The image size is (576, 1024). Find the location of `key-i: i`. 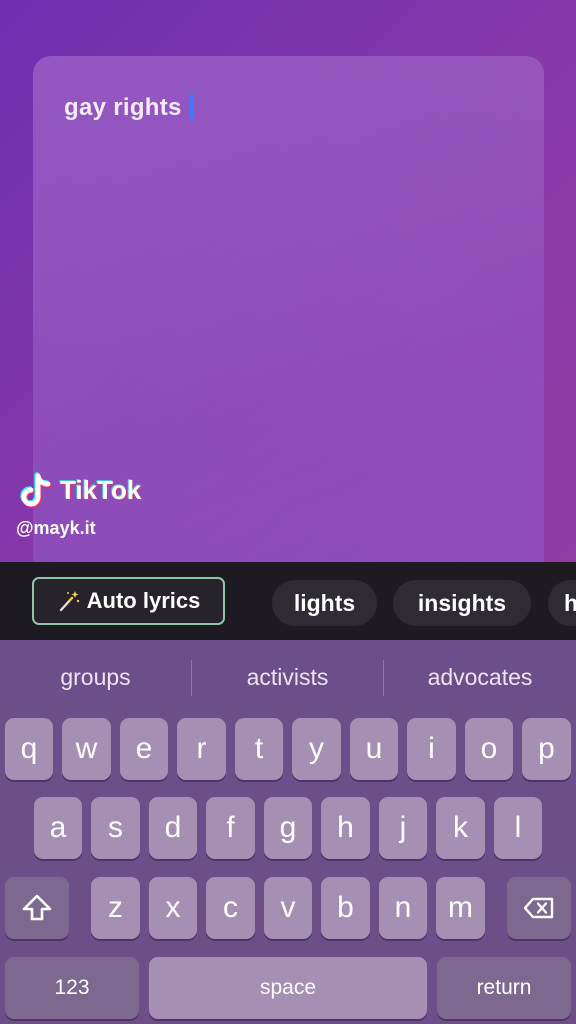

key-i: i is located at coordinates (431, 749).